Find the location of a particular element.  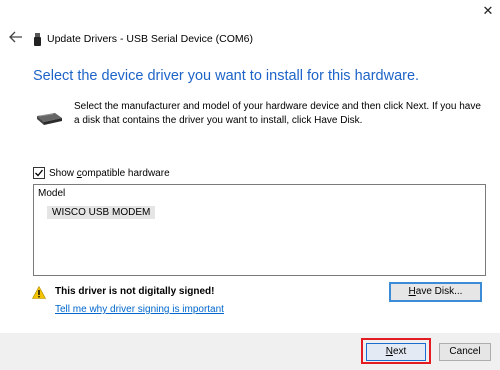

driver-signing-link: Tell me why driver signing is important is located at coordinates (139, 309).